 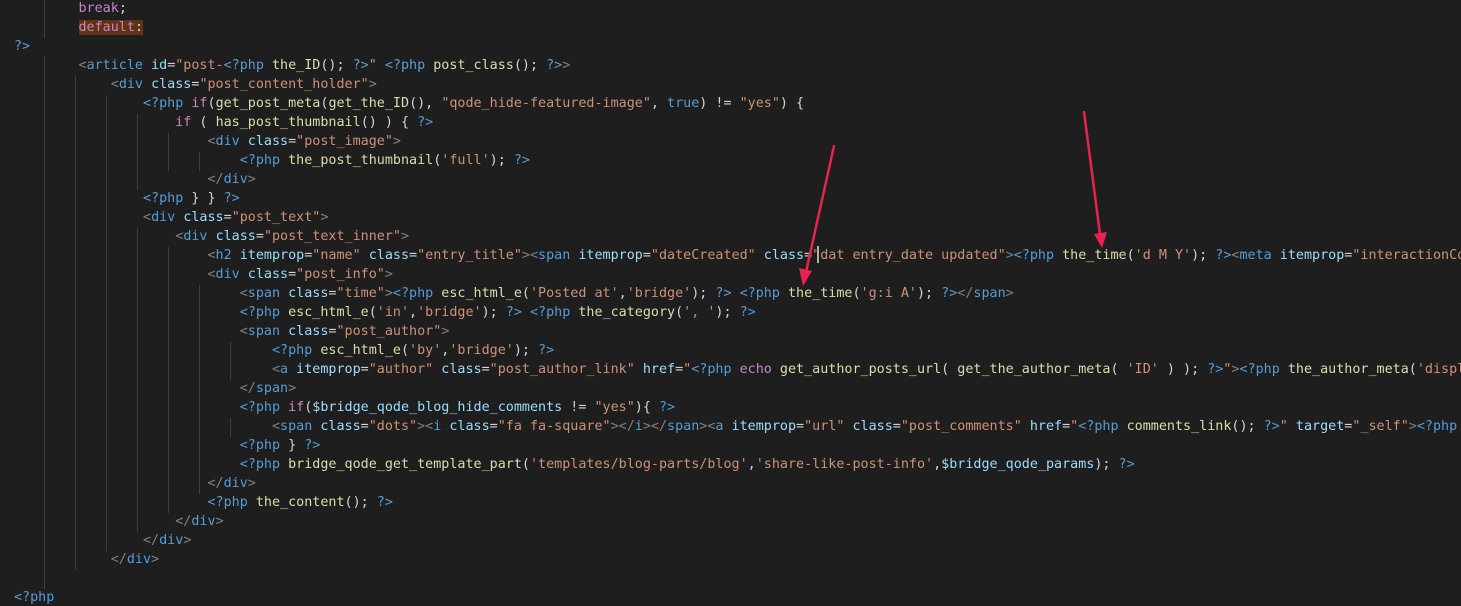 I want to click on arrow-annotation-d-m-y, so click(x=1094, y=179).